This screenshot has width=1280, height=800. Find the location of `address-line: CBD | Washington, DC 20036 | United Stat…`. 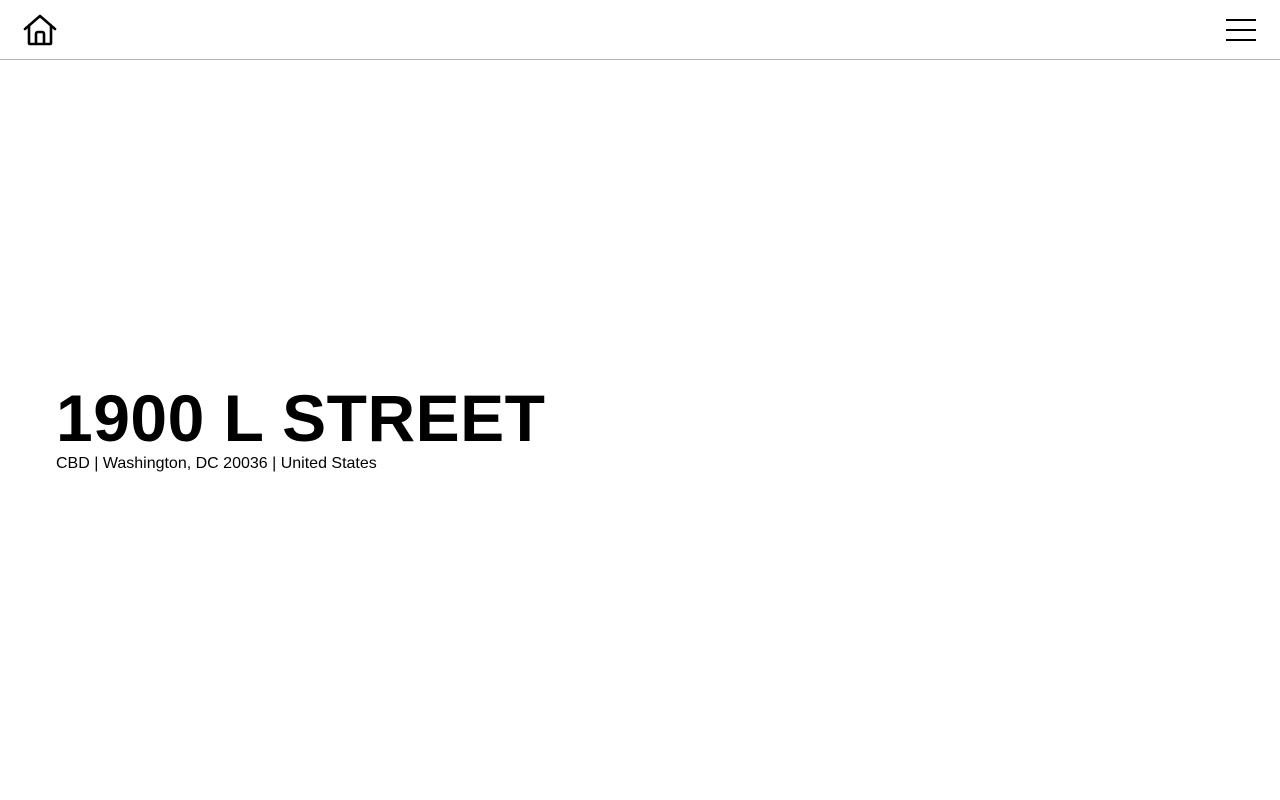

address-line: CBD | Washington, DC 20036 | United Stat… is located at coordinates (216, 463).